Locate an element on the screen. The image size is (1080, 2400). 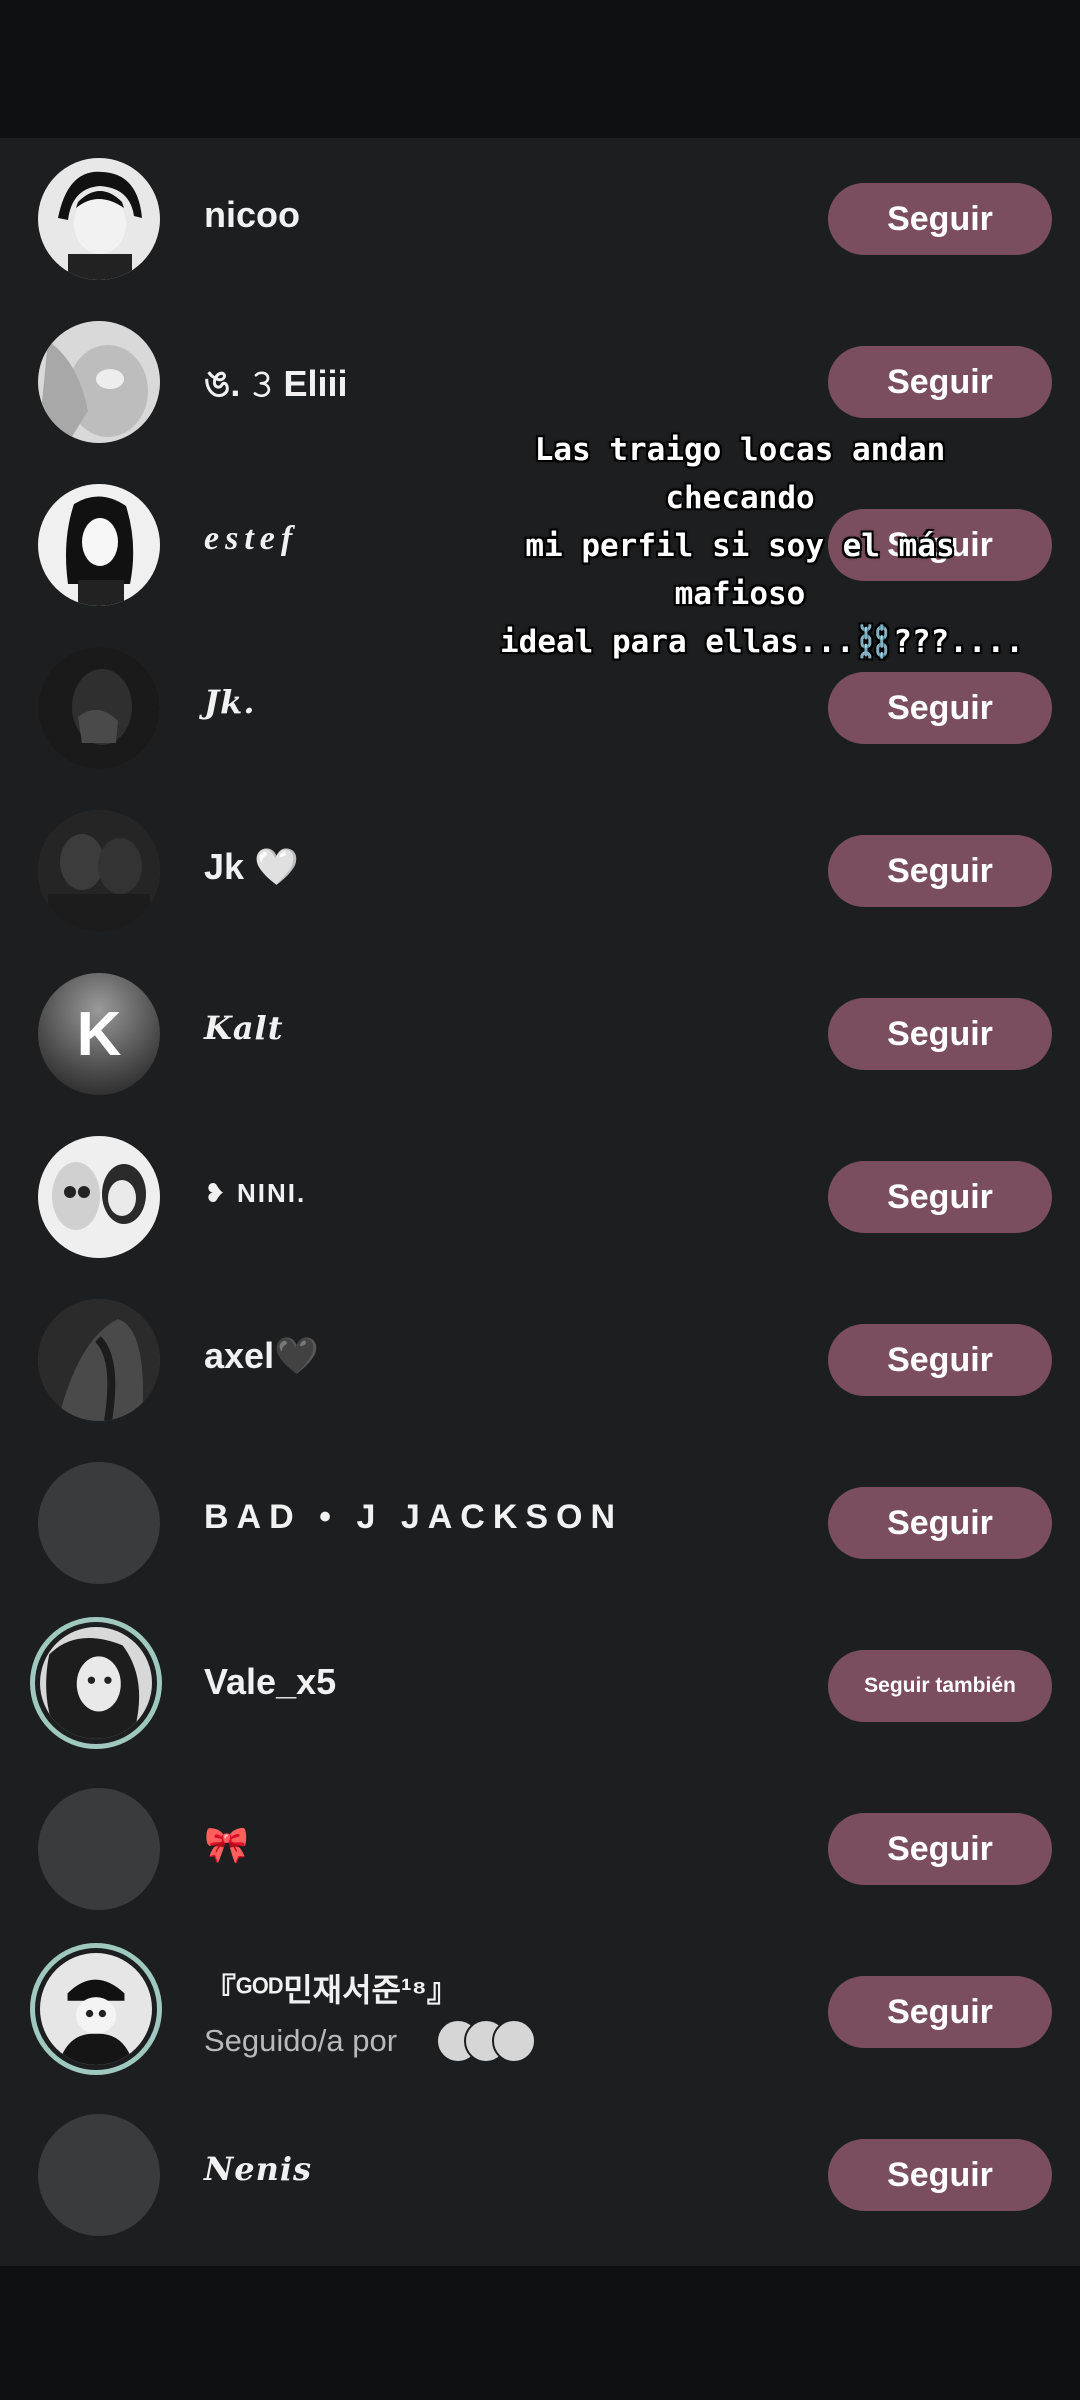
list-item: estef Seguir is located at coordinates (540, 545).